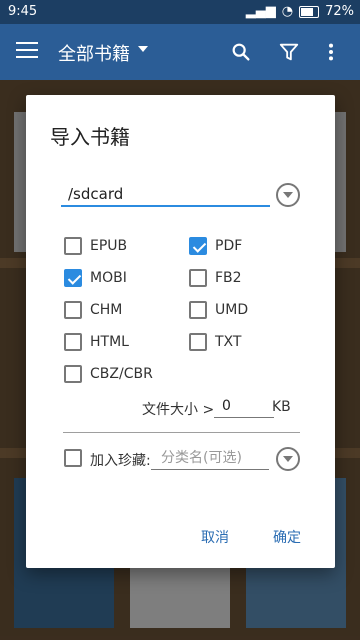  I want to click on file-size-label: 文件大小 >, so click(178, 410).